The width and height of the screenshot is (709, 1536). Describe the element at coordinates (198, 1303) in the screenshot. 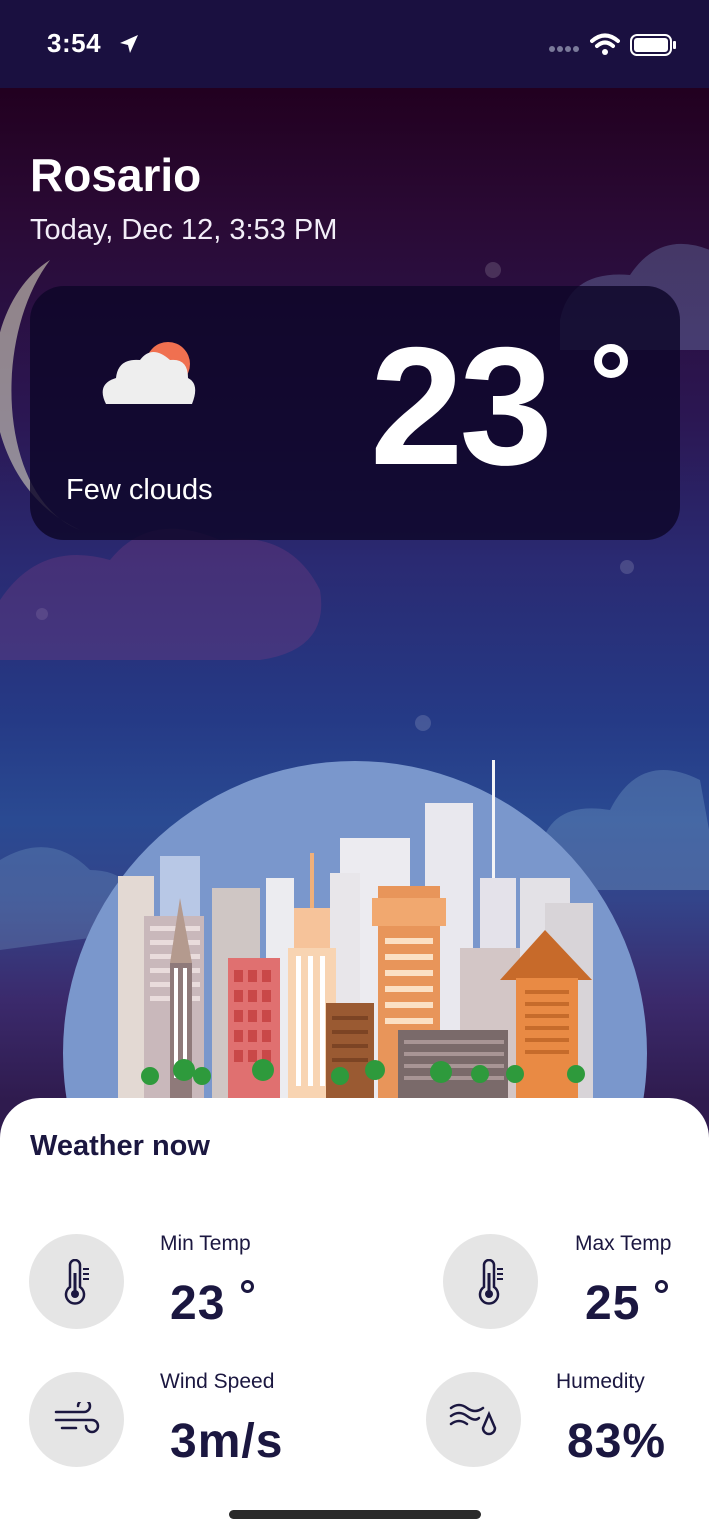

I see `min-temp-value: 23` at that location.